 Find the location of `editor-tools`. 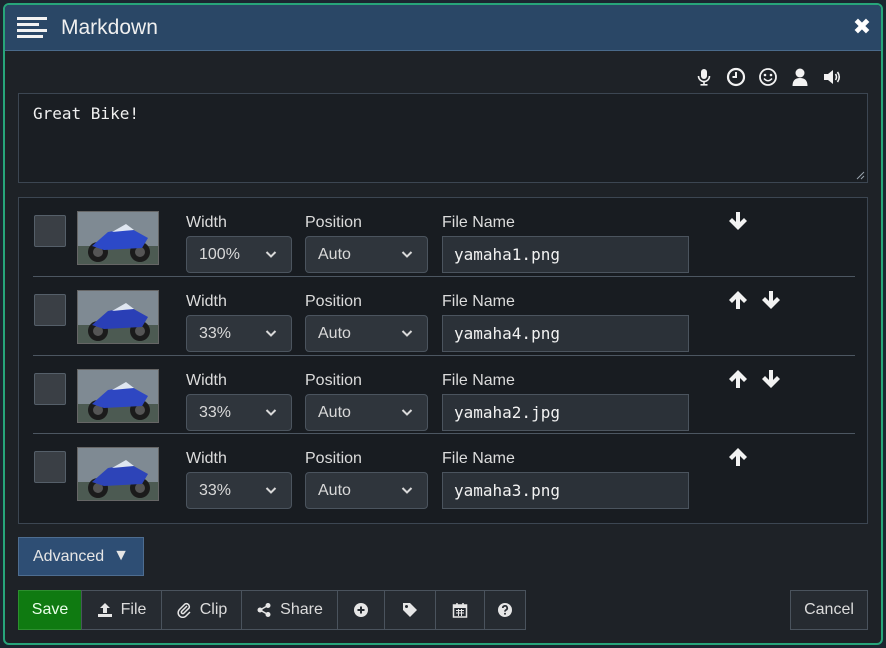

editor-tools is located at coordinates (768, 77).